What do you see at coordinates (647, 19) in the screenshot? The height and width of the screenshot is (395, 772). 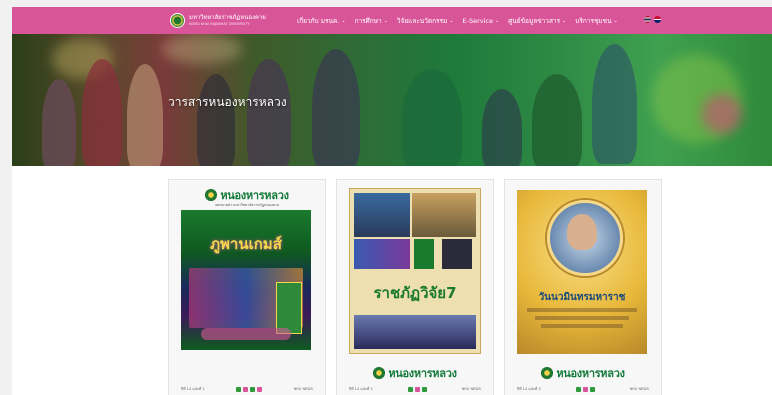 I see `thai-flag-icon` at bounding box center [647, 19].